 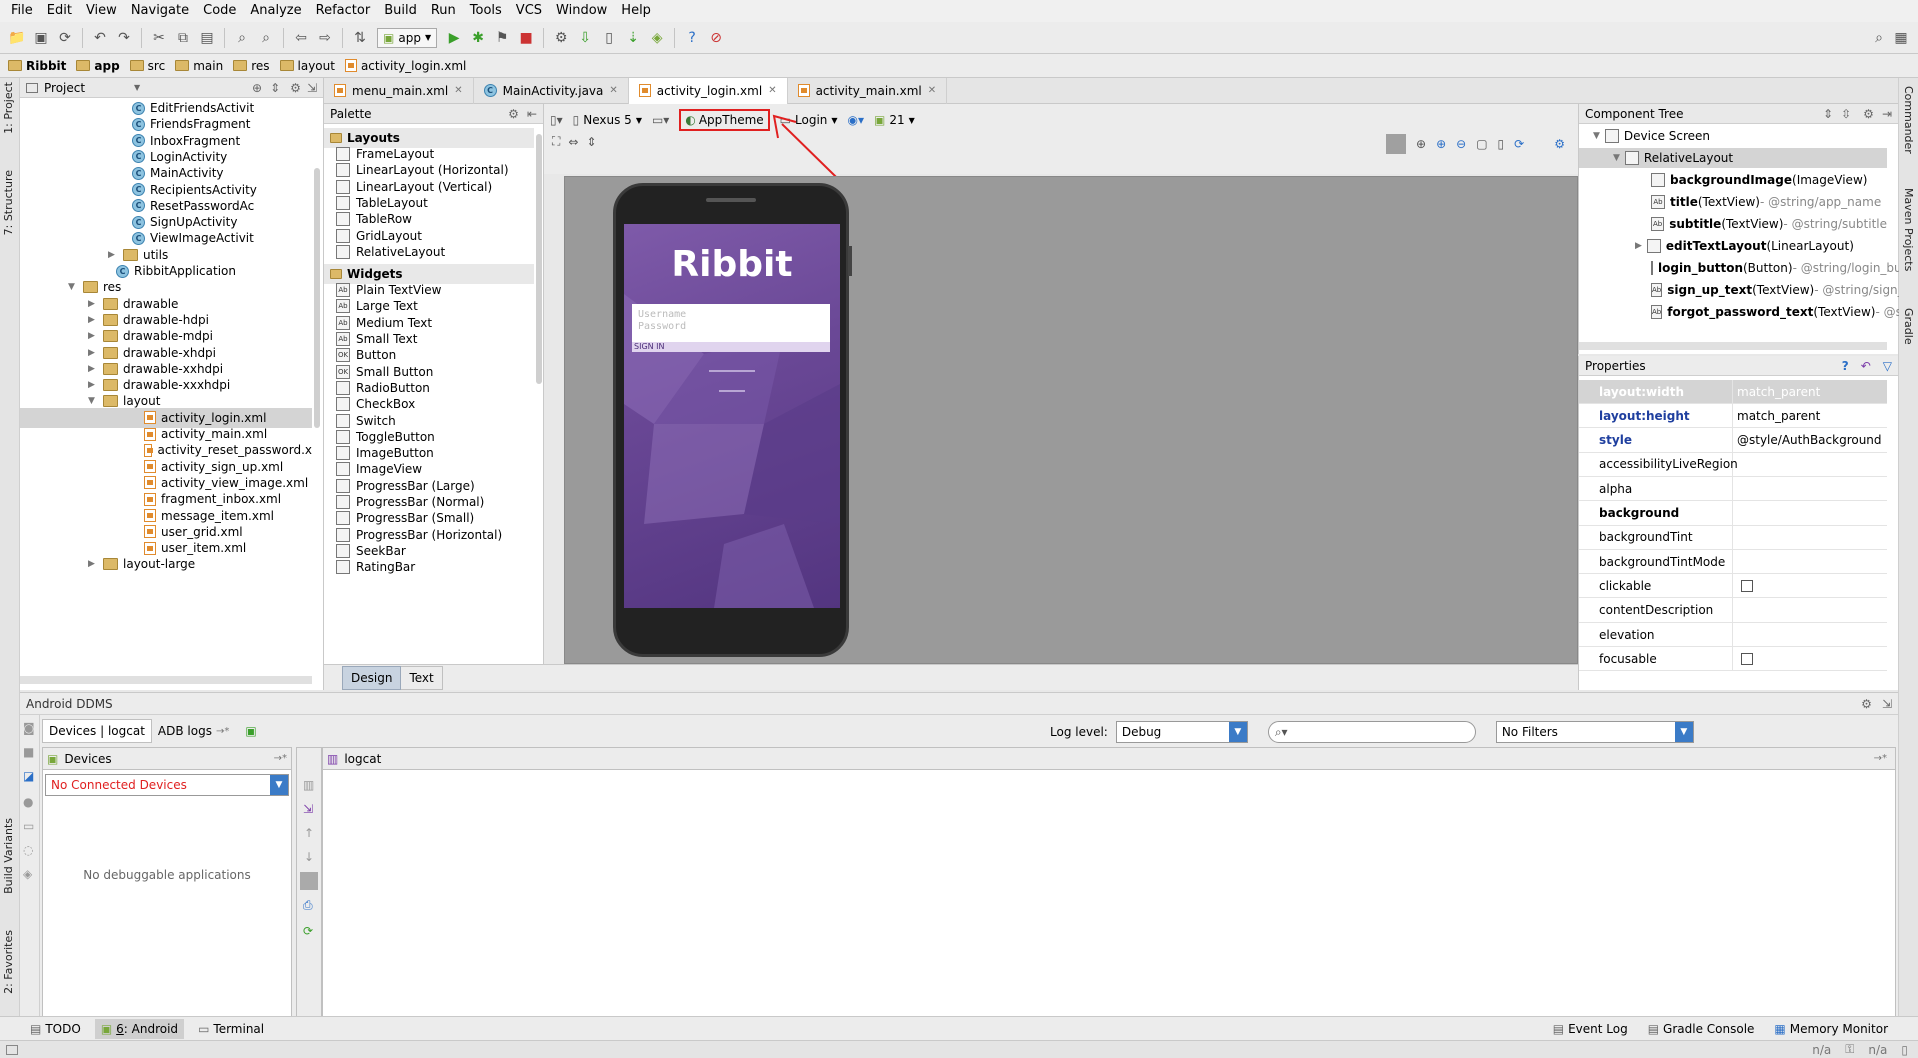 What do you see at coordinates (400, 11) in the screenshot?
I see `menu-build: Build` at bounding box center [400, 11].